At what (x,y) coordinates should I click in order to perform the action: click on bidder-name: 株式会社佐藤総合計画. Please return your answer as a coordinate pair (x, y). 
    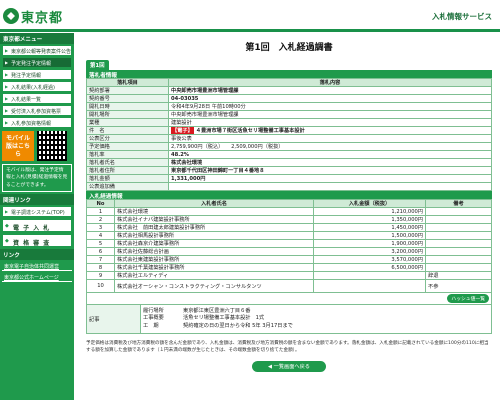
    Looking at the image, I should click on (214, 251).